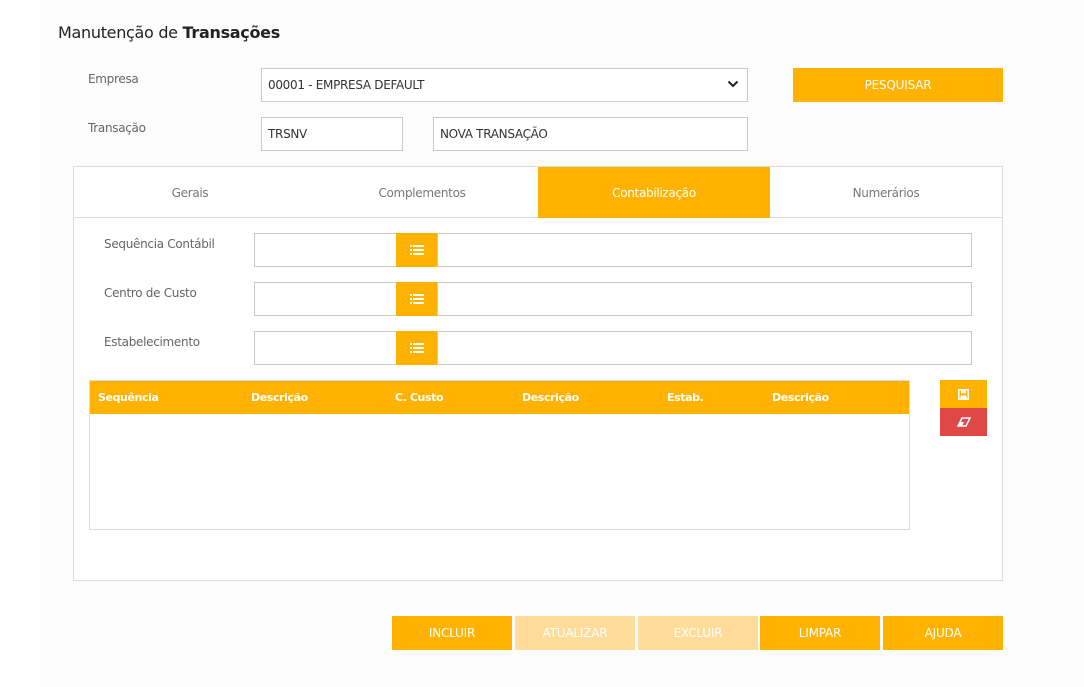 This screenshot has height=687, width=1084. I want to click on sequencia-contabil-label: Sequência Contábil, so click(159, 244).